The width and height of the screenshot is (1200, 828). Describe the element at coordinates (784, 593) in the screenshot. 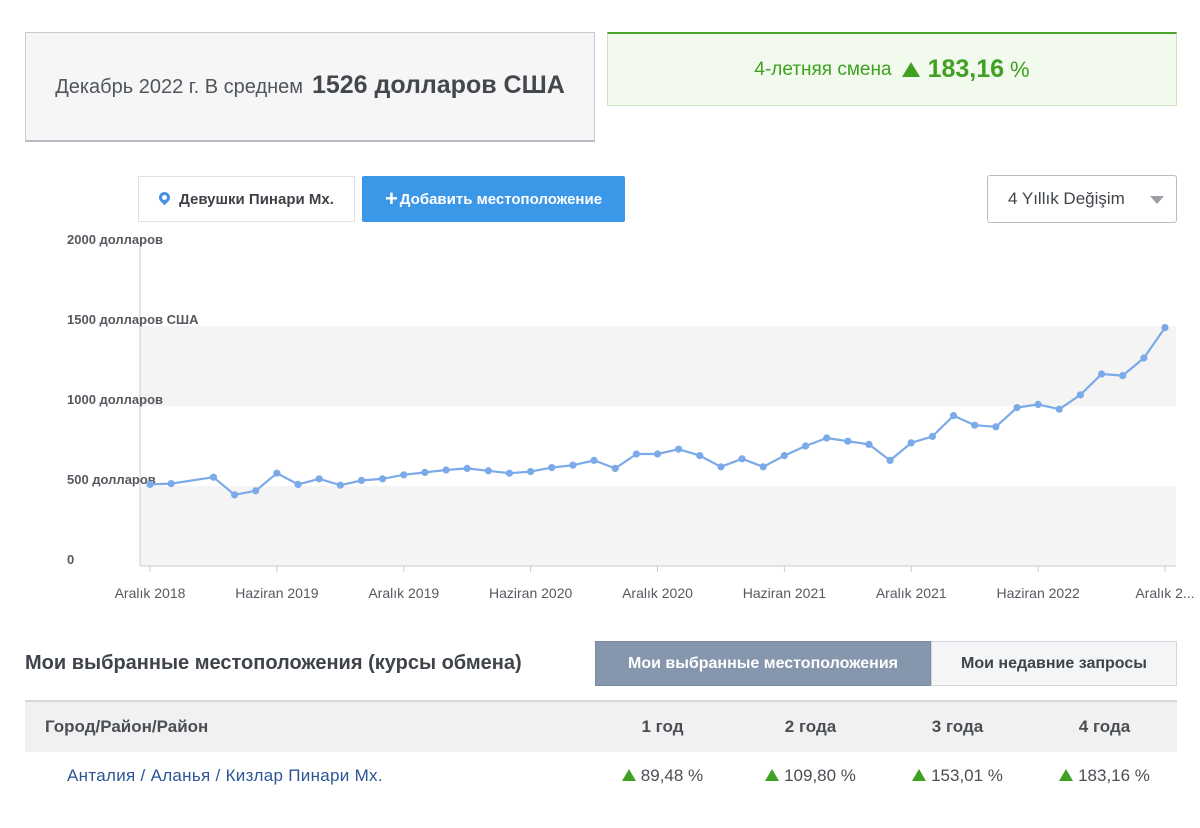

I see `x-tick-label: Haziran 2021` at that location.